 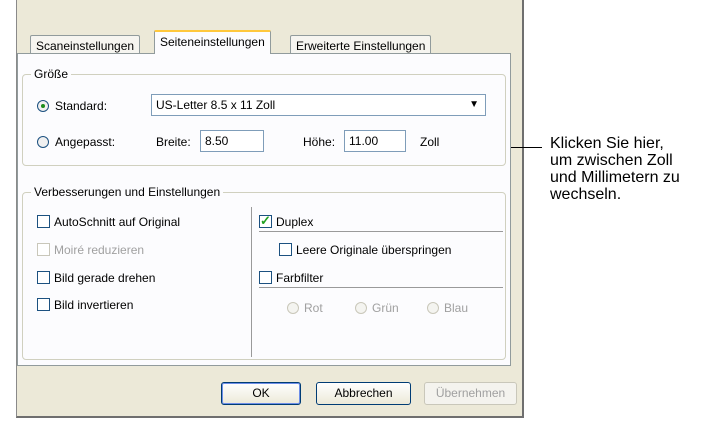 I want to click on tab-page-settings: Seiteneinstellungen, so click(x=212, y=42).